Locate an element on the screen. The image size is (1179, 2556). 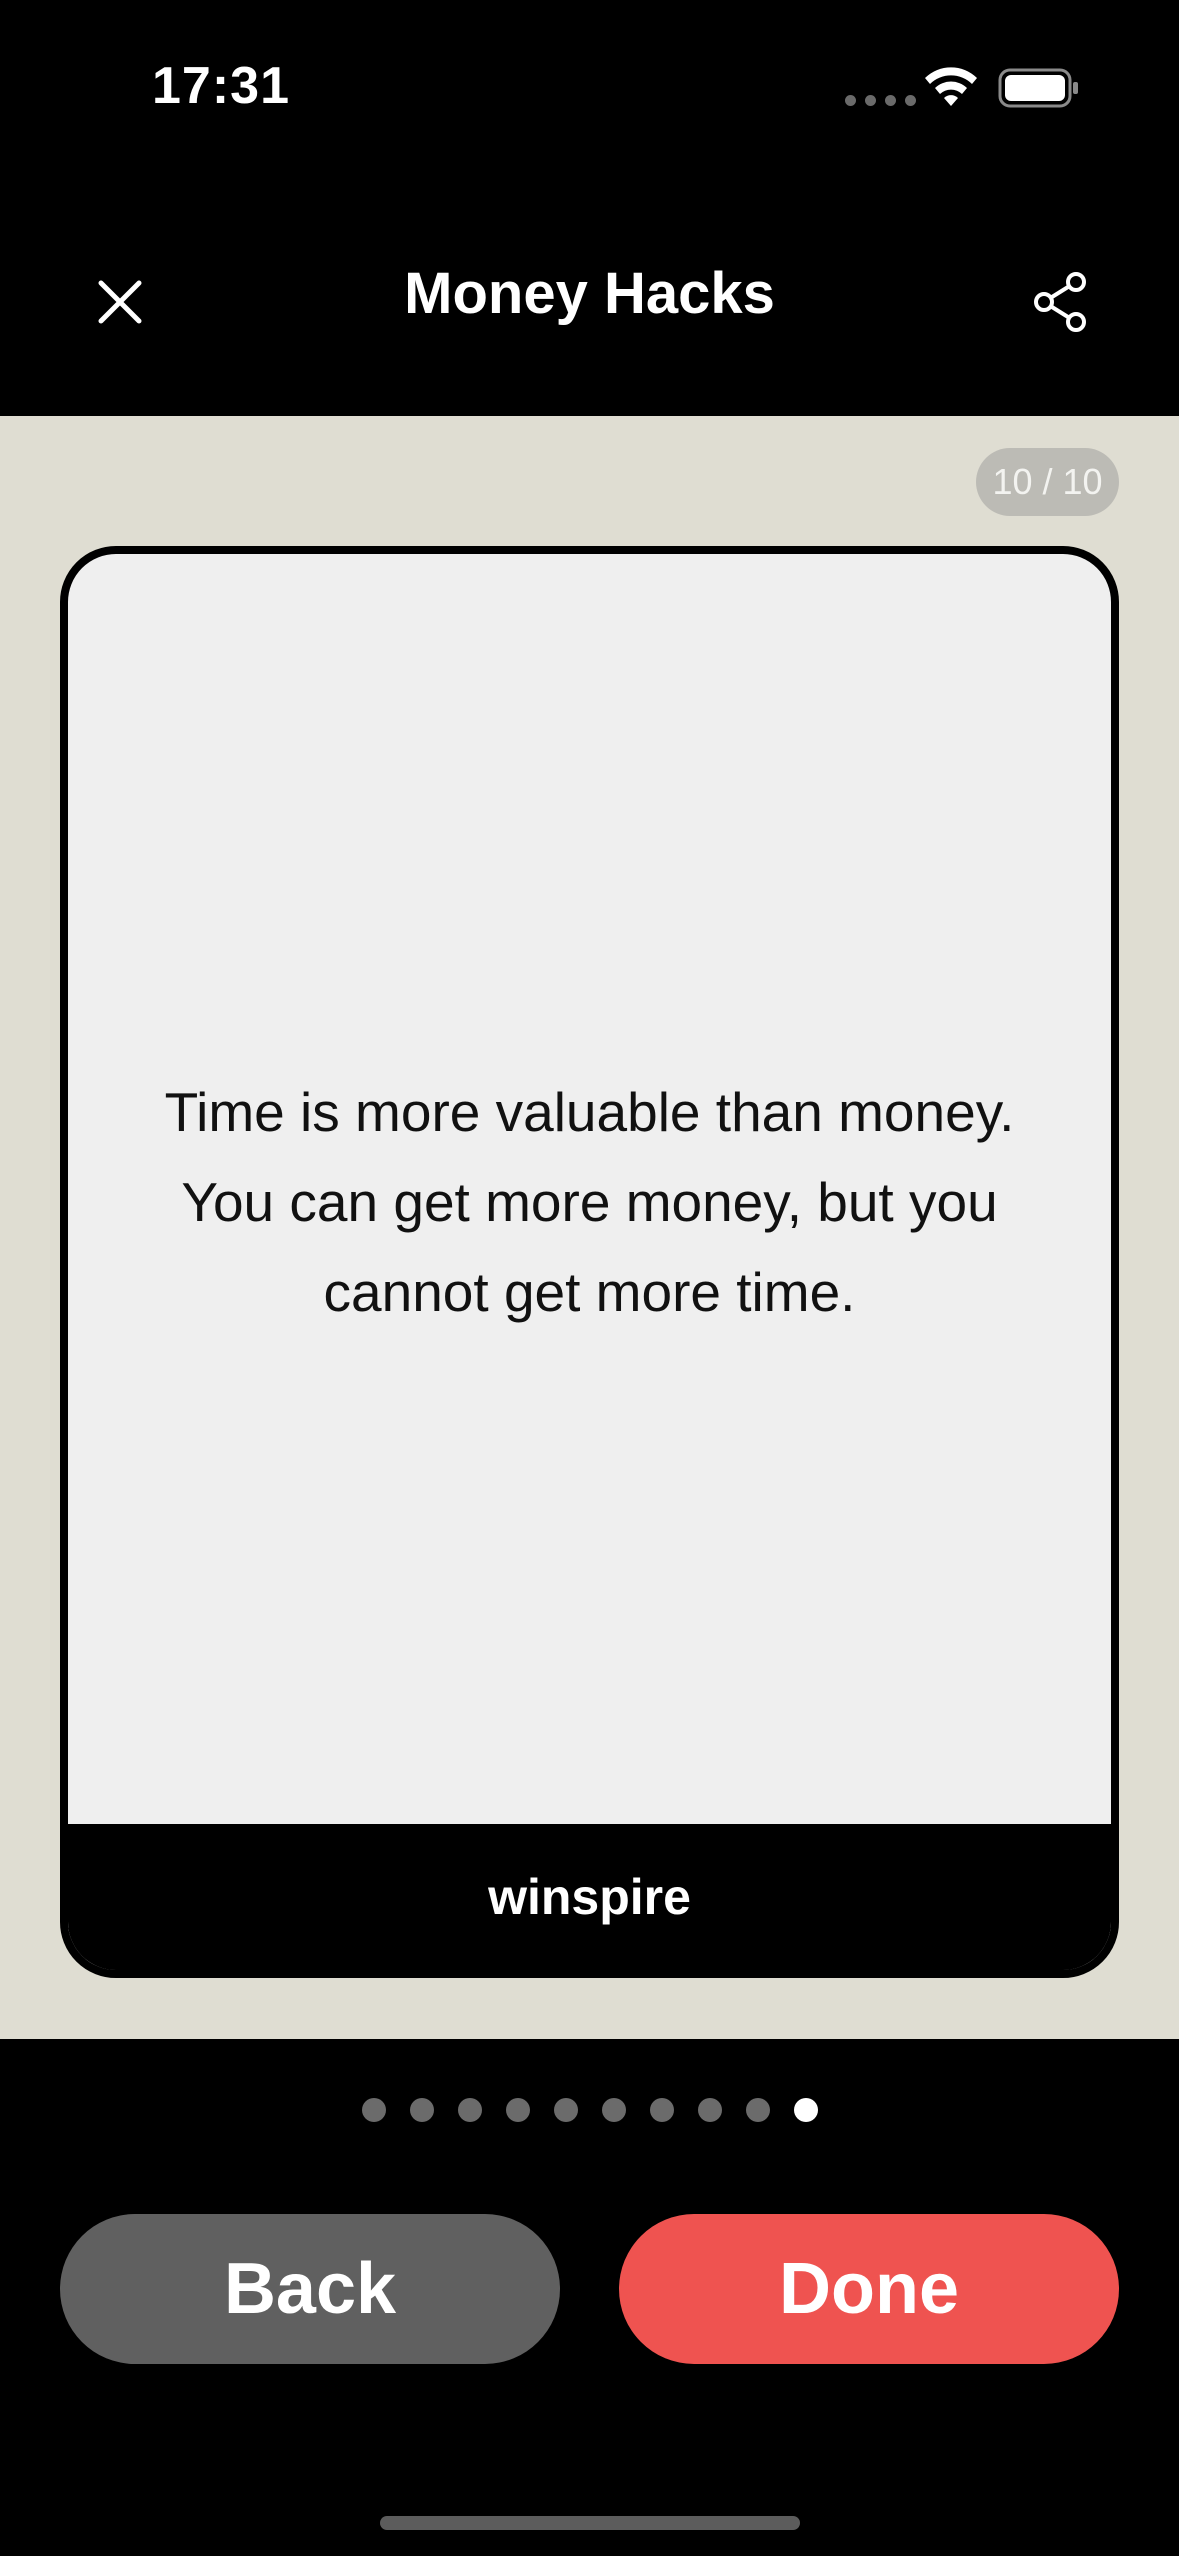
status-time: 17:31 is located at coordinates (221, 86).